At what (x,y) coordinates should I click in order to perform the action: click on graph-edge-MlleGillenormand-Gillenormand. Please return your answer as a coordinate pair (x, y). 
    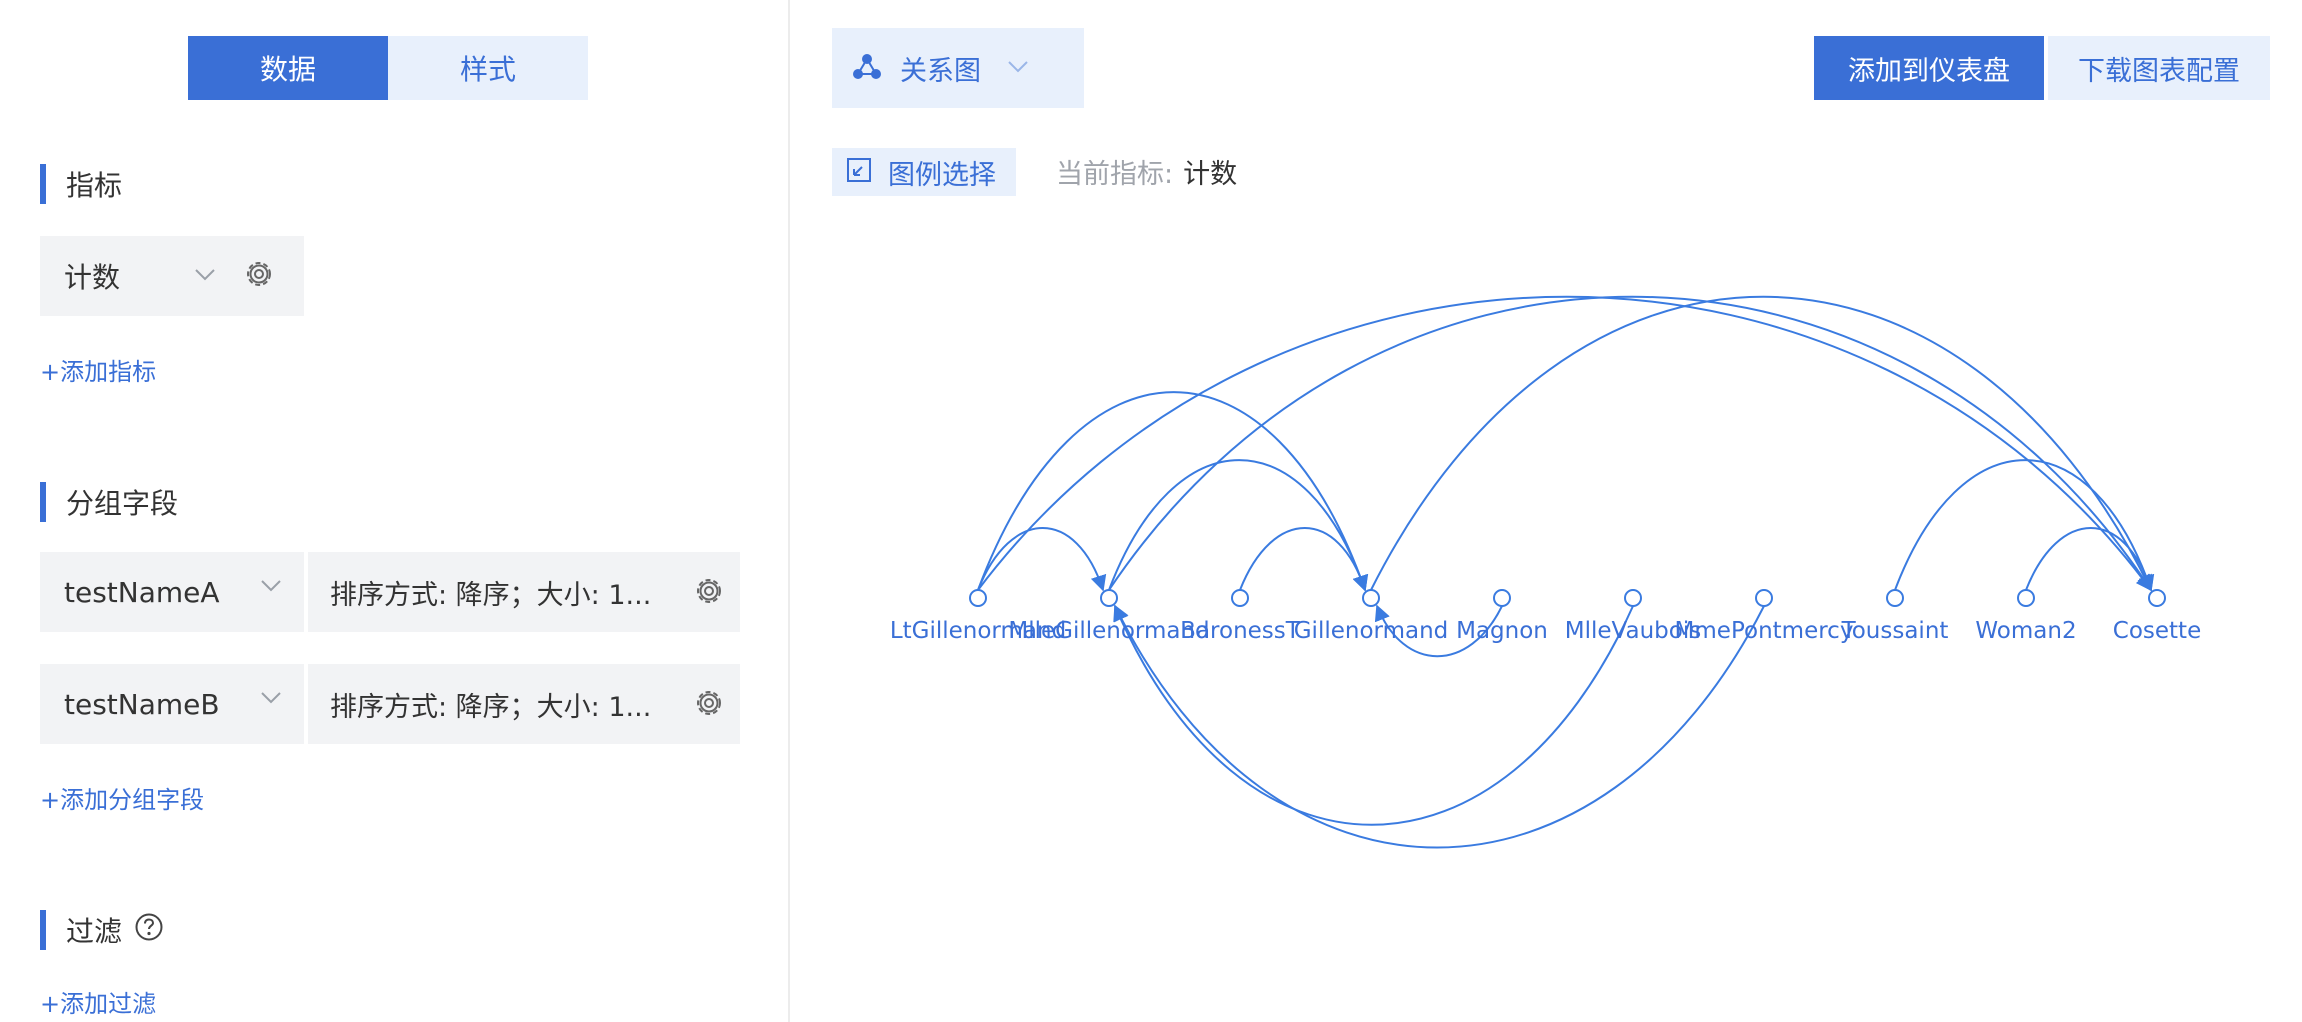
    Looking at the image, I should click on (1238, 525).